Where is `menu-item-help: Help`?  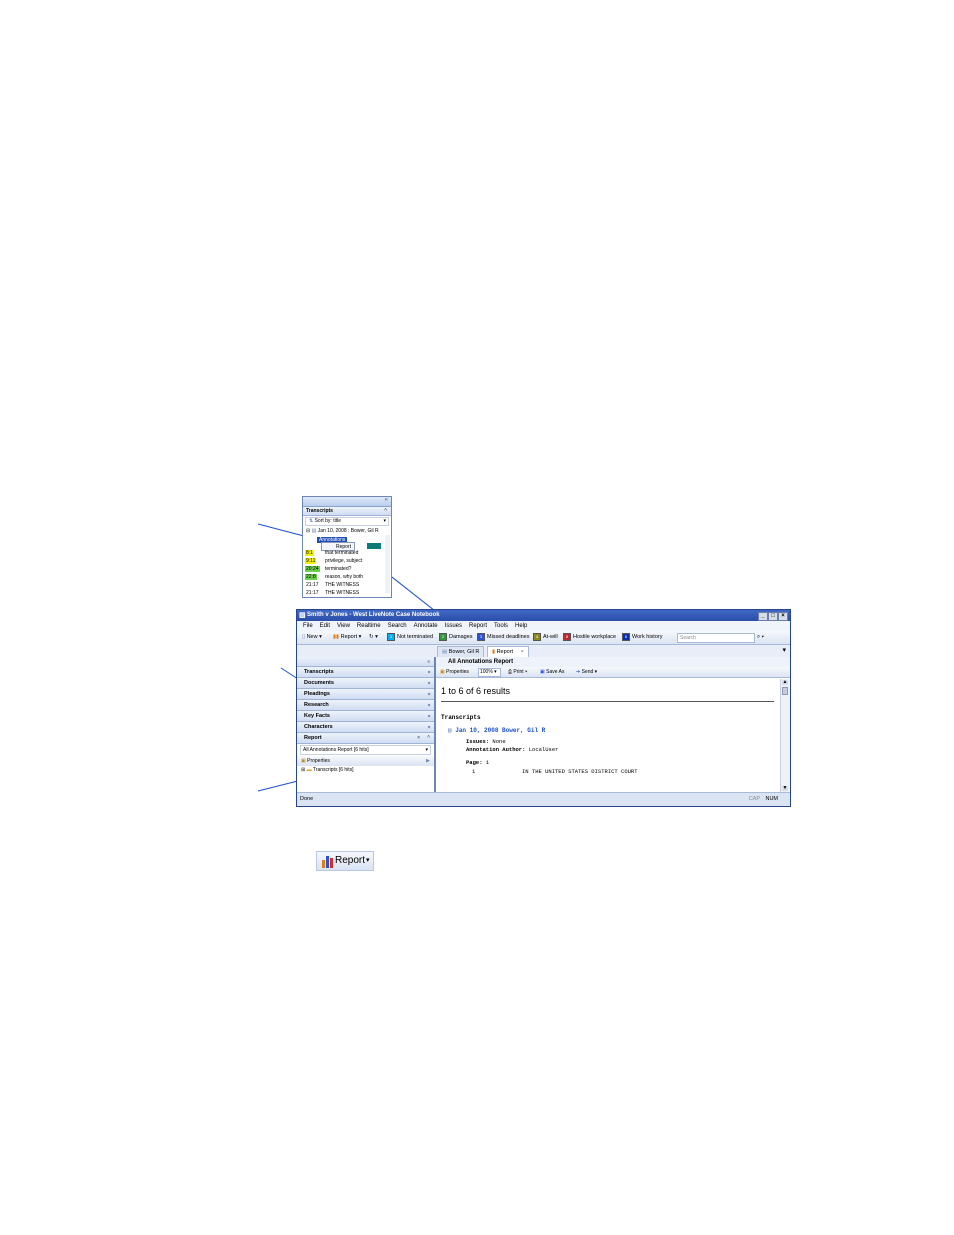 menu-item-help: Help is located at coordinates (521, 626).